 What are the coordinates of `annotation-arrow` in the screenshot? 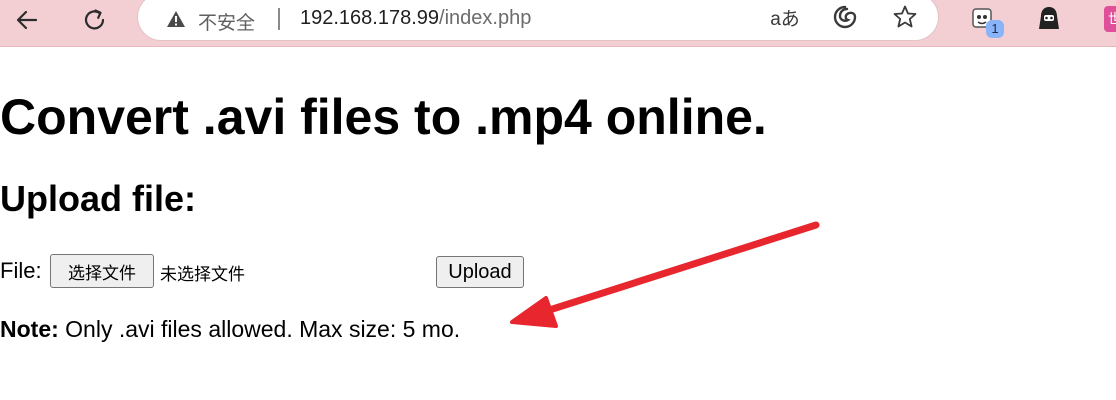 It's located at (665, 274).